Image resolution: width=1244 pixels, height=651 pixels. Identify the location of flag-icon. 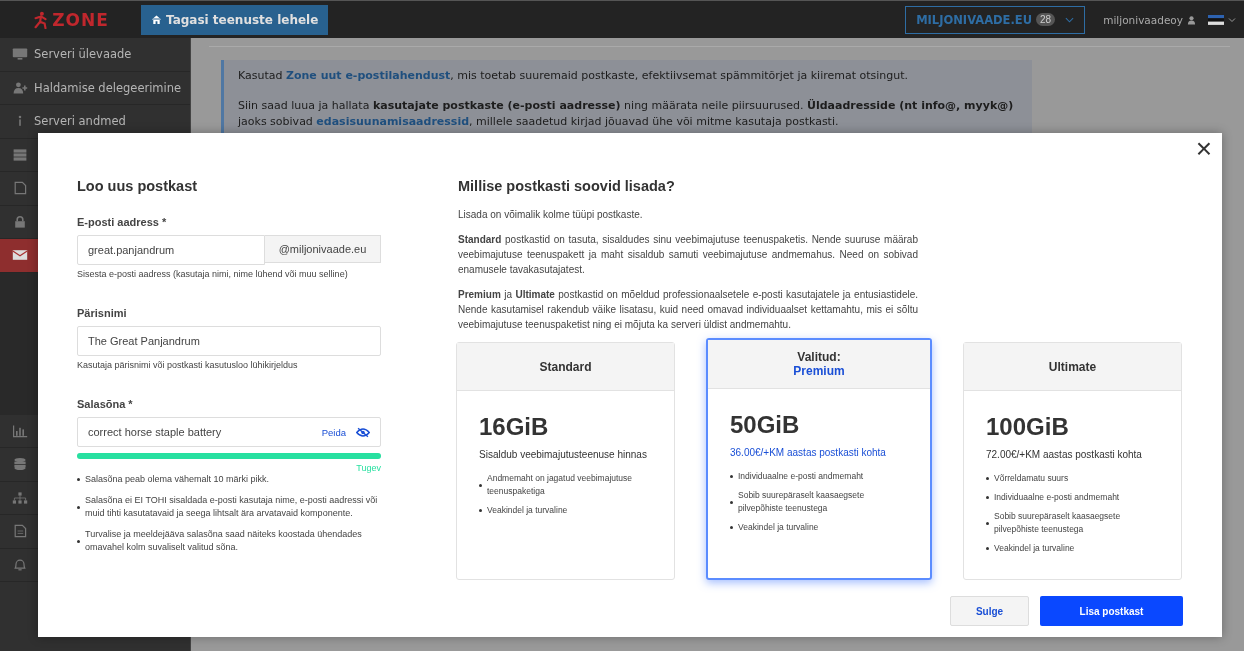
(1223, 19).